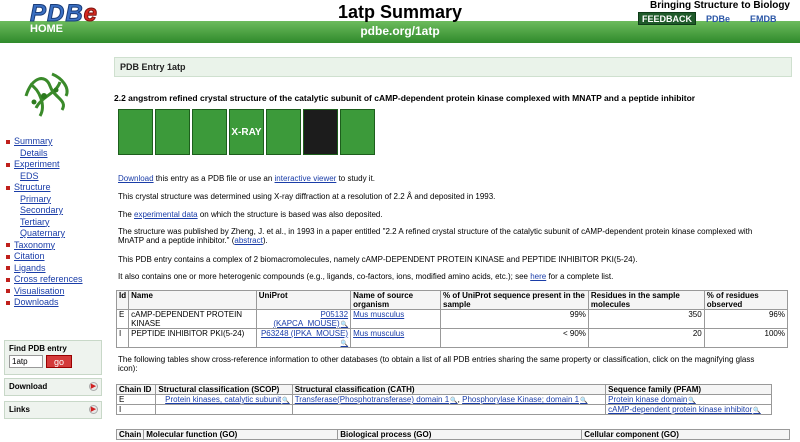 The image size is (800, 442). I want to click on sidebar-item-secondary: Secondary, so click(44, 211).